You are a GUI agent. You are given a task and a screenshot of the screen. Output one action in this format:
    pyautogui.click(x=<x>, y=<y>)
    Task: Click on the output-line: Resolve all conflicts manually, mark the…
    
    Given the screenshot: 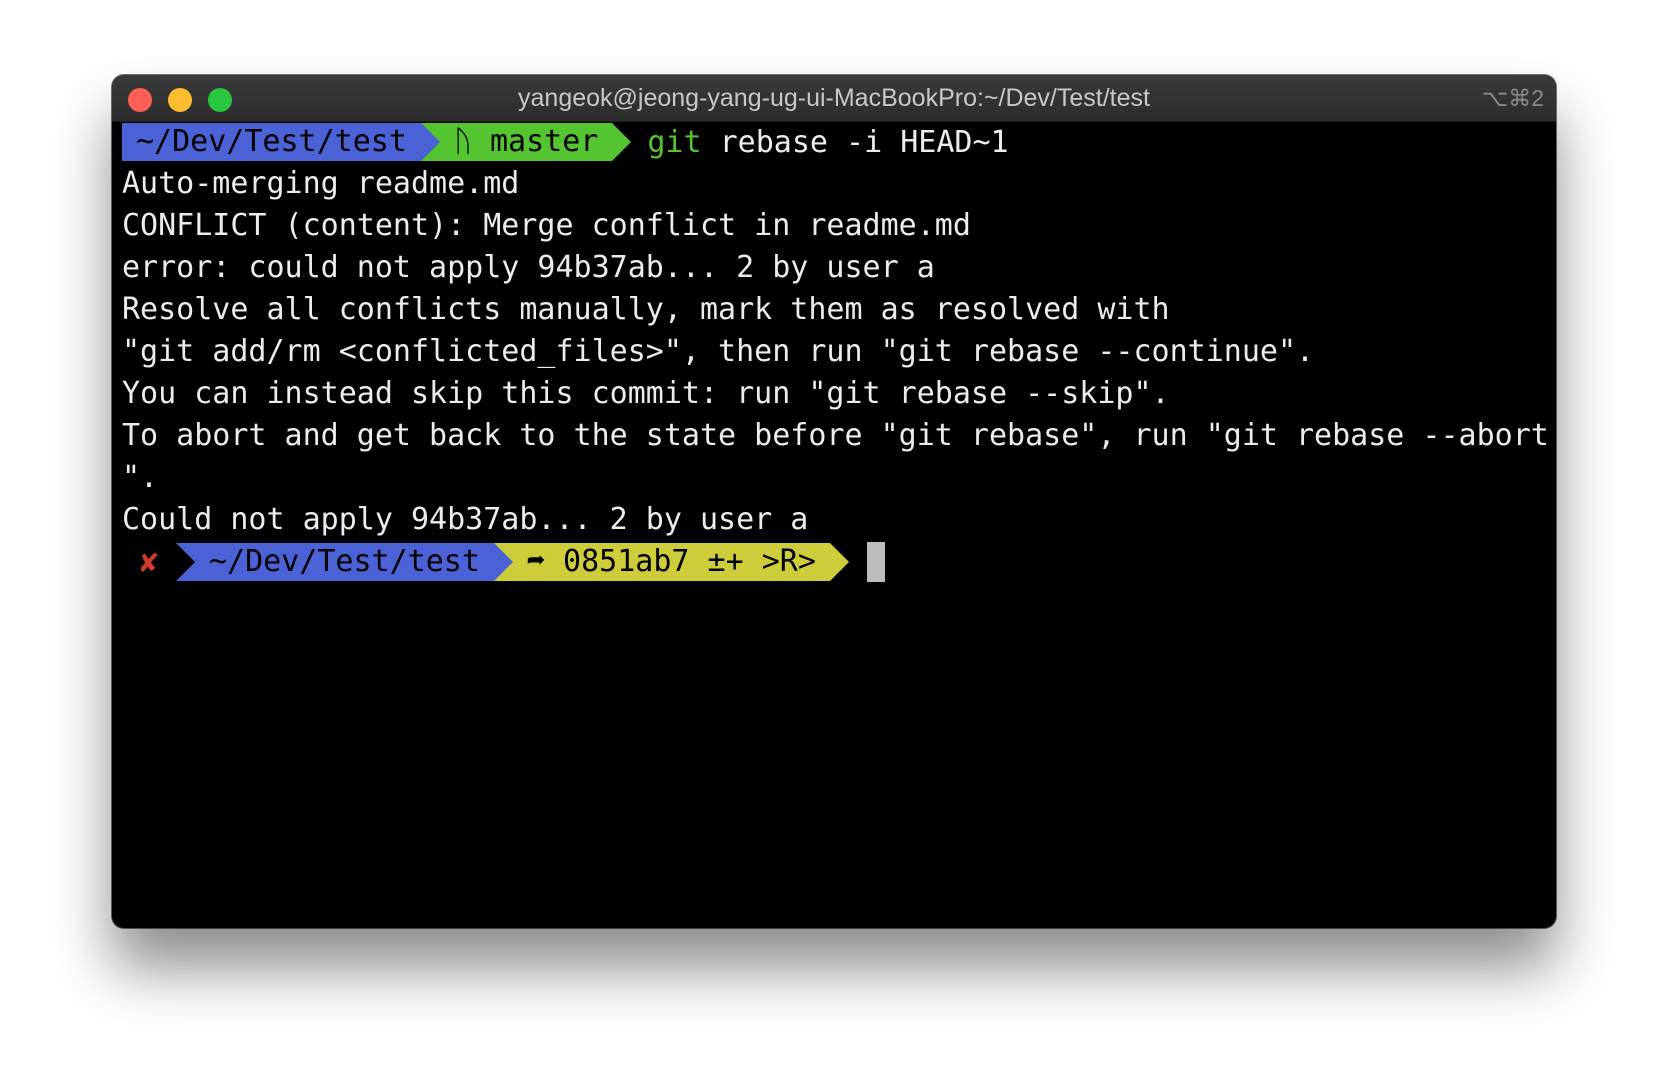 What is the action you would take?
    pyautogui.click(x=646, y=309)
    